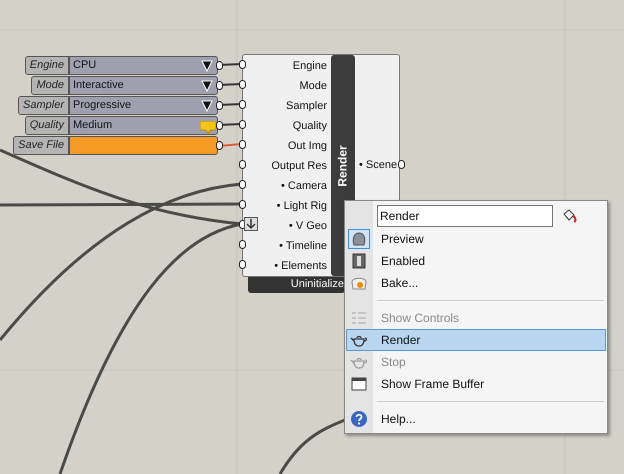 Image resolution: width=624 pixels, height=474 pixels. I want to click on menu-item: Enabled, so click(476, 261).